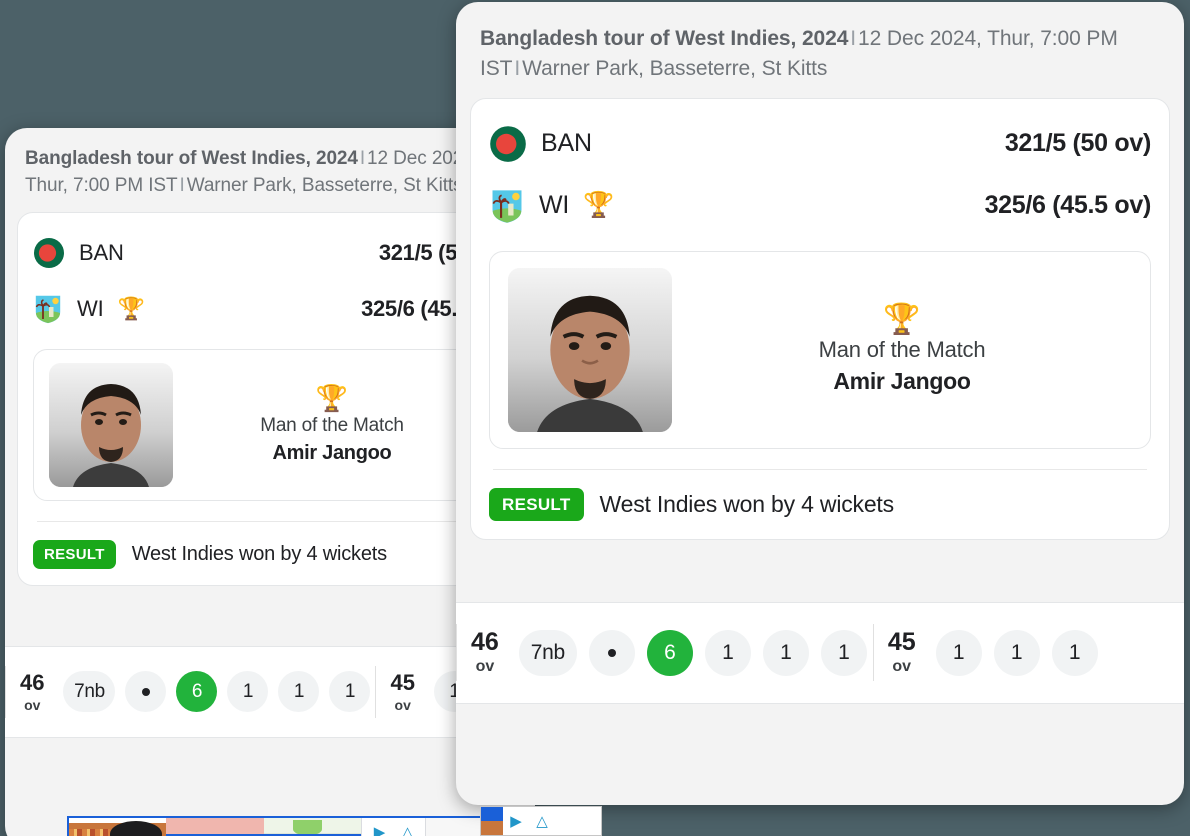 The image size is (1190, 836). What do you see at coordinates (362, 158) in the screenshot?
I see `header-separator-1-back: I` at bounding box center [362, 158].